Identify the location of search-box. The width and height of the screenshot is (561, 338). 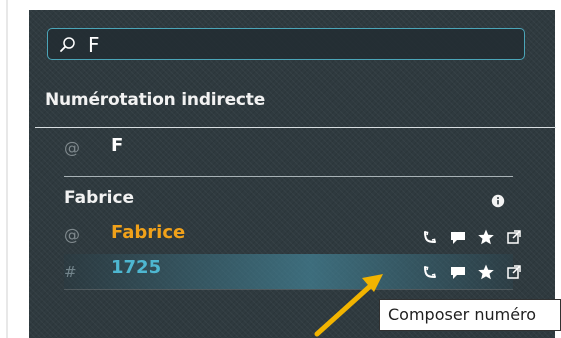
(286, 44).